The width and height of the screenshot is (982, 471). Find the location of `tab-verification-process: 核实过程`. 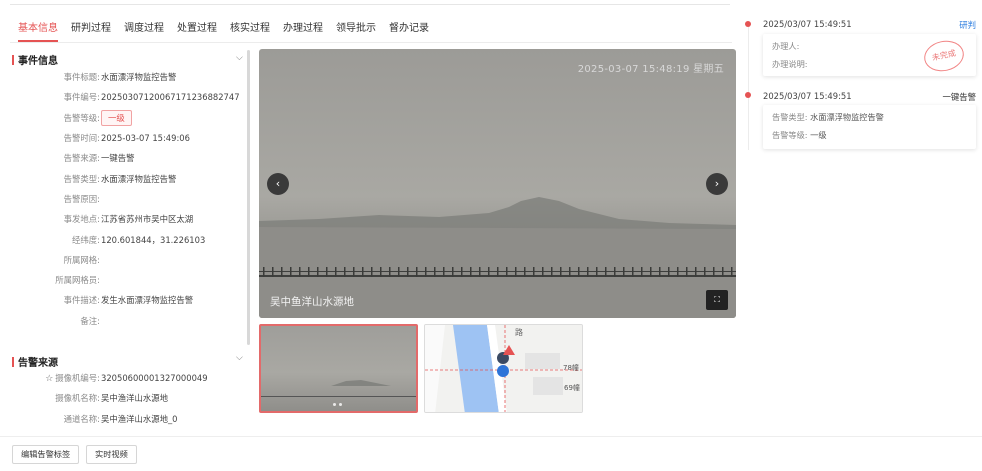

tab-verification-process: 核实过程 is located at coordinates (250, 30).